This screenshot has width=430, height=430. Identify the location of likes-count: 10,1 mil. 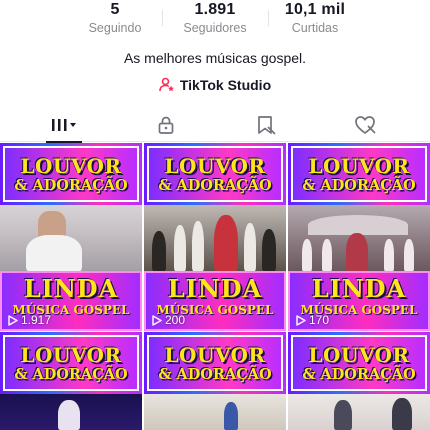
(315, 9).